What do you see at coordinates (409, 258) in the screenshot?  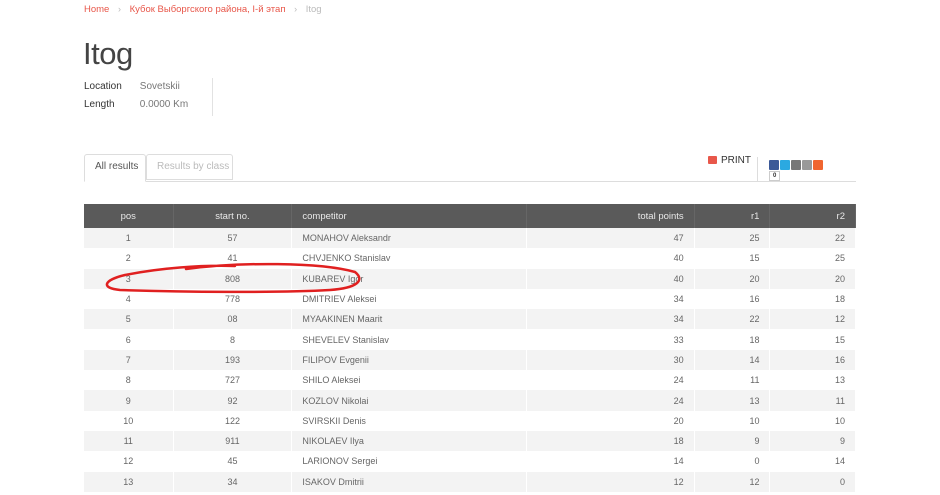 I see `cell-competitor: CHVJENKO Stanislav` at bounding box center [409, 258].